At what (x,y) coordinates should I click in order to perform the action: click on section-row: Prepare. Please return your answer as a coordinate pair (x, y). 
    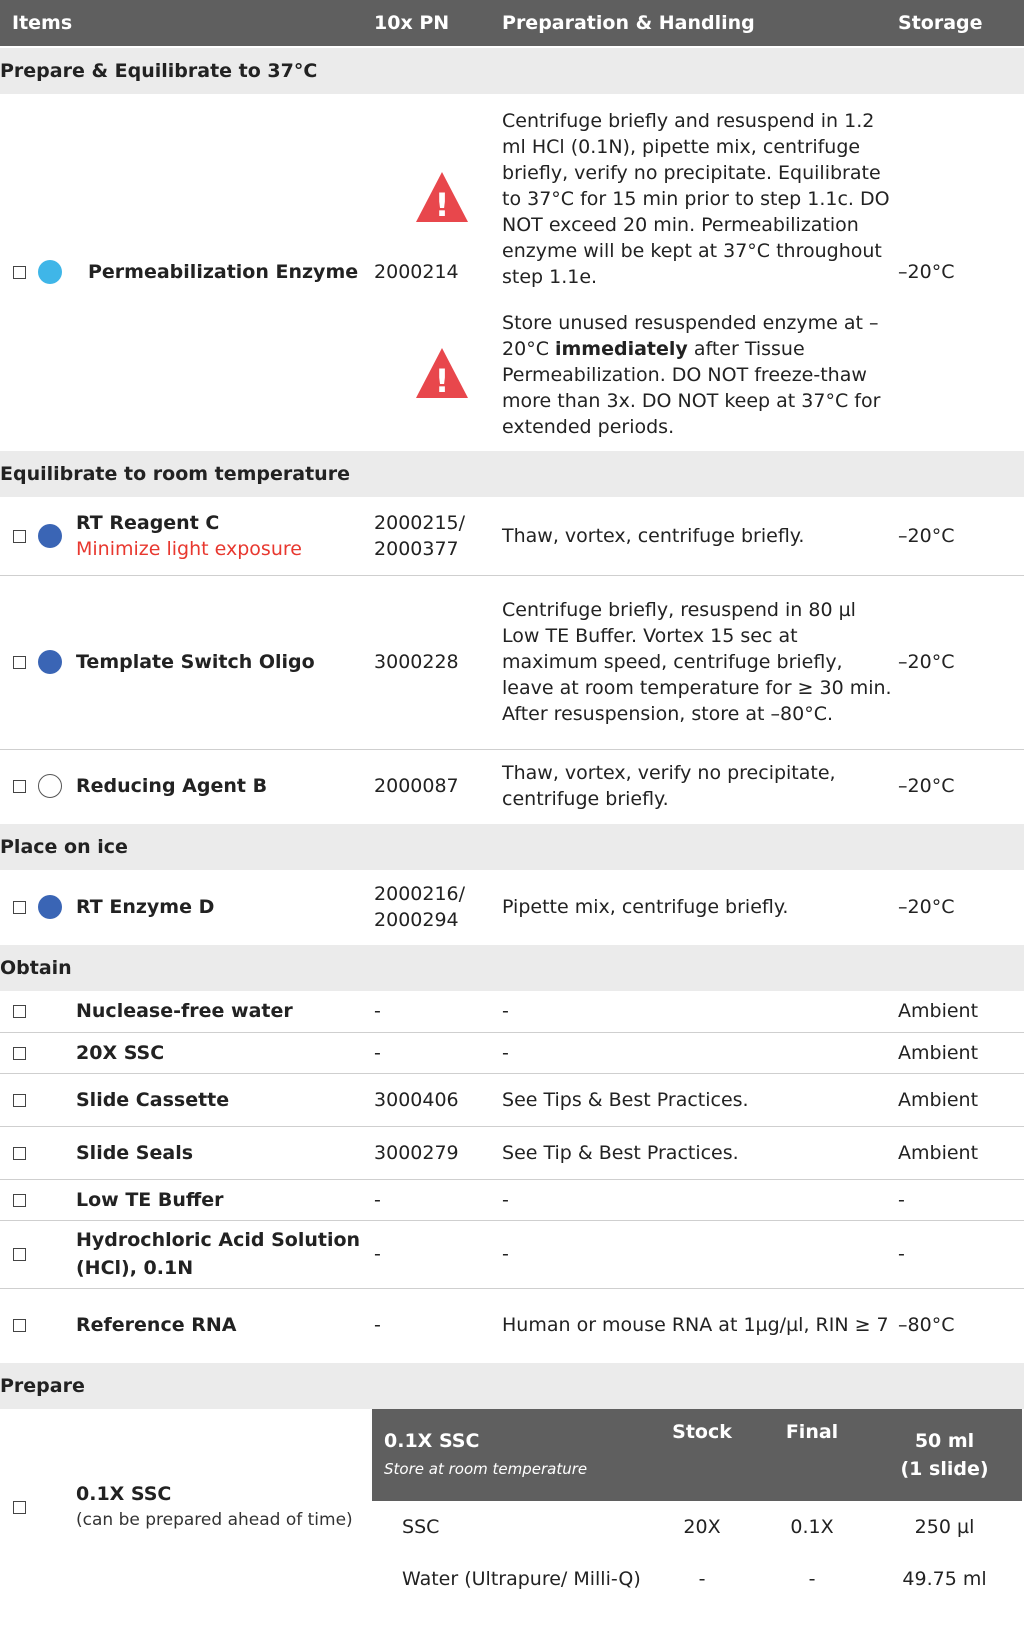
    Looking at the image, I should click on (512, 1385).